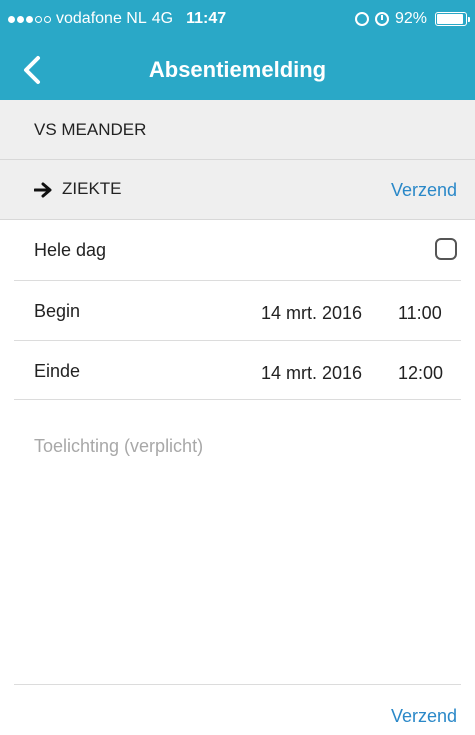  What do you see at coordinates (424, 716) in the screenshot?
I see `send-button-bottom: Verzend` at bounding box center [424, 716].